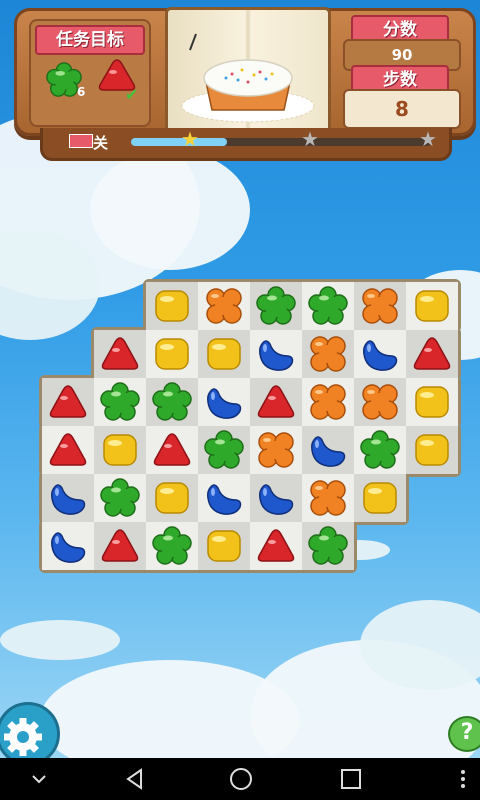 The image size is (480, 800). I want to click on menu-icon, so click(463, 779).